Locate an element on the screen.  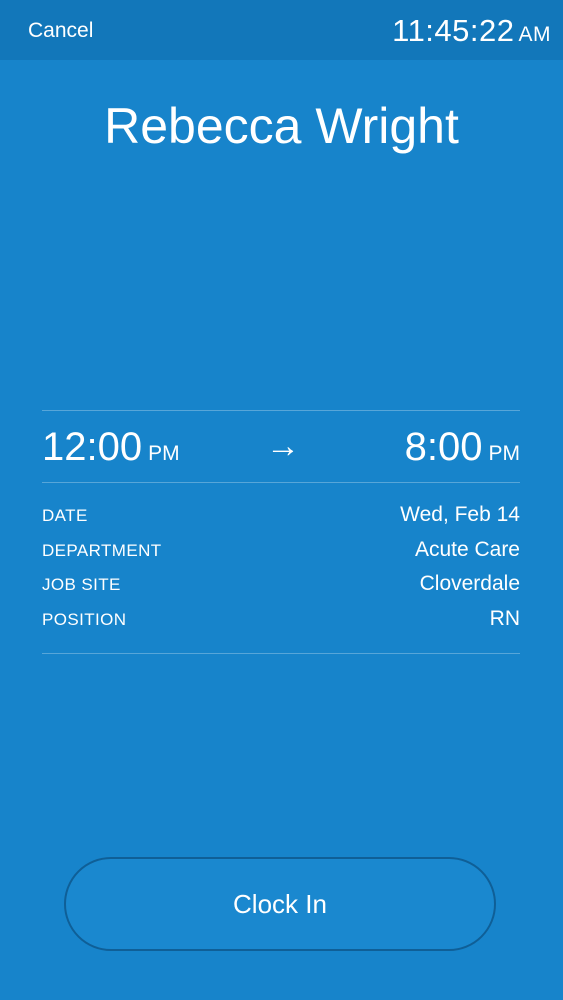
detail-label: JOB SITE is located at coordinates (81, 584).